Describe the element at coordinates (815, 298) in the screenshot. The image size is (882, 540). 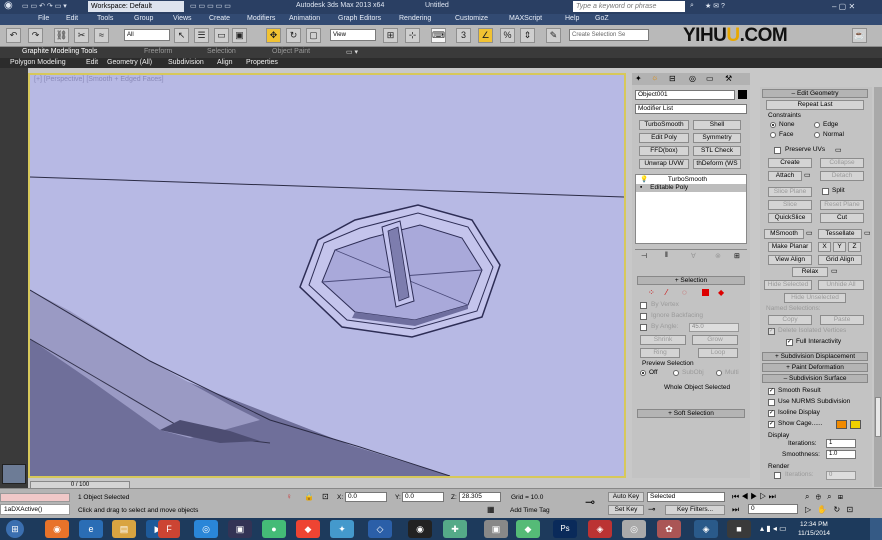
I see `hide-unselected-button: Hide Unselected` at that location.